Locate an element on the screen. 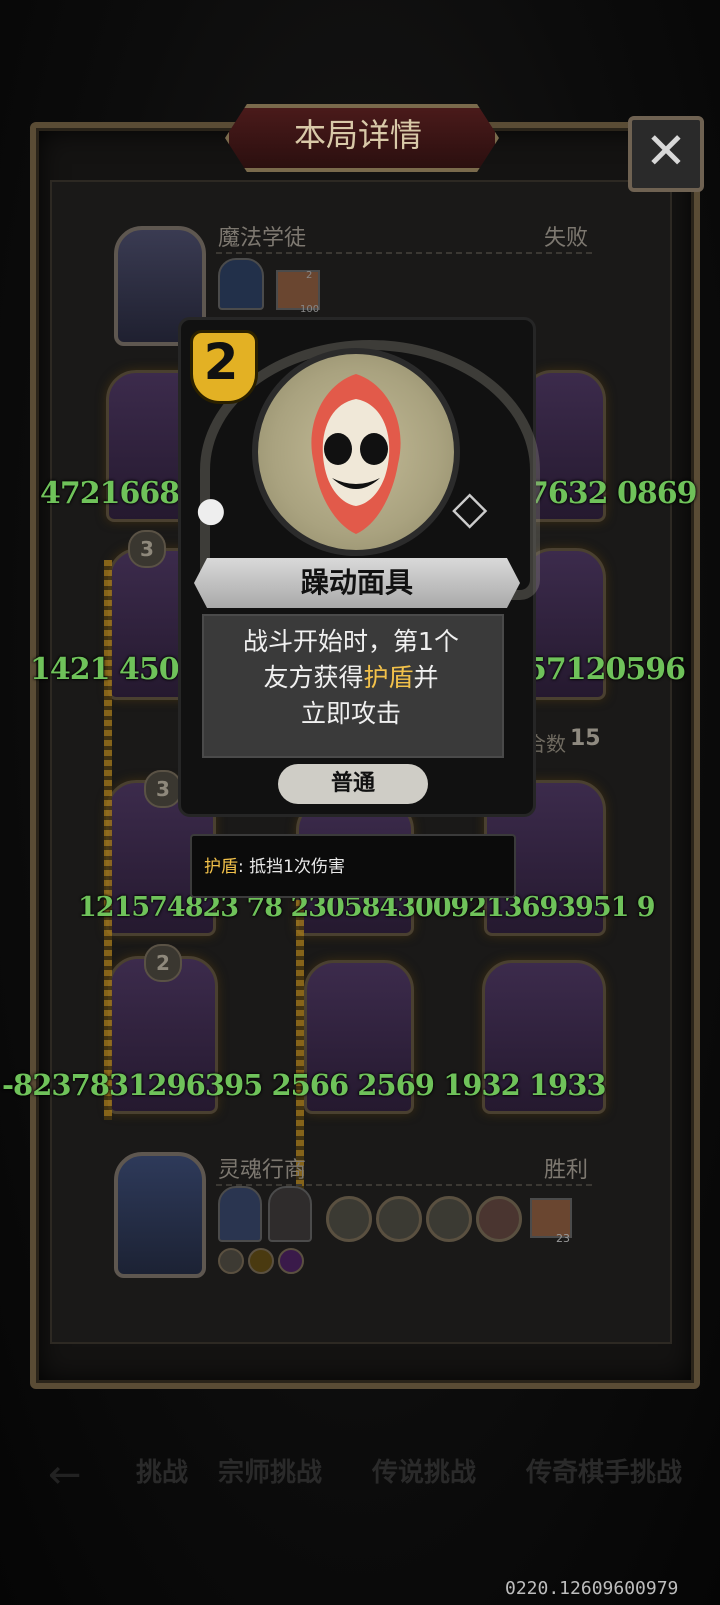 This screenshot has height=1605, width=720. mask-art is located at coordinates (356, 452).